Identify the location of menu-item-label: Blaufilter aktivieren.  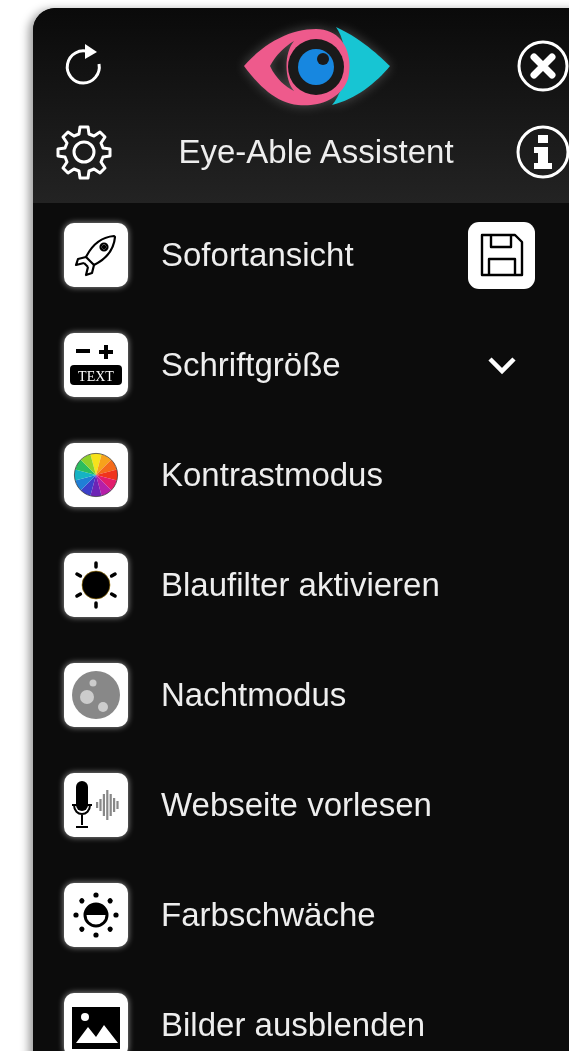
(314, 585).